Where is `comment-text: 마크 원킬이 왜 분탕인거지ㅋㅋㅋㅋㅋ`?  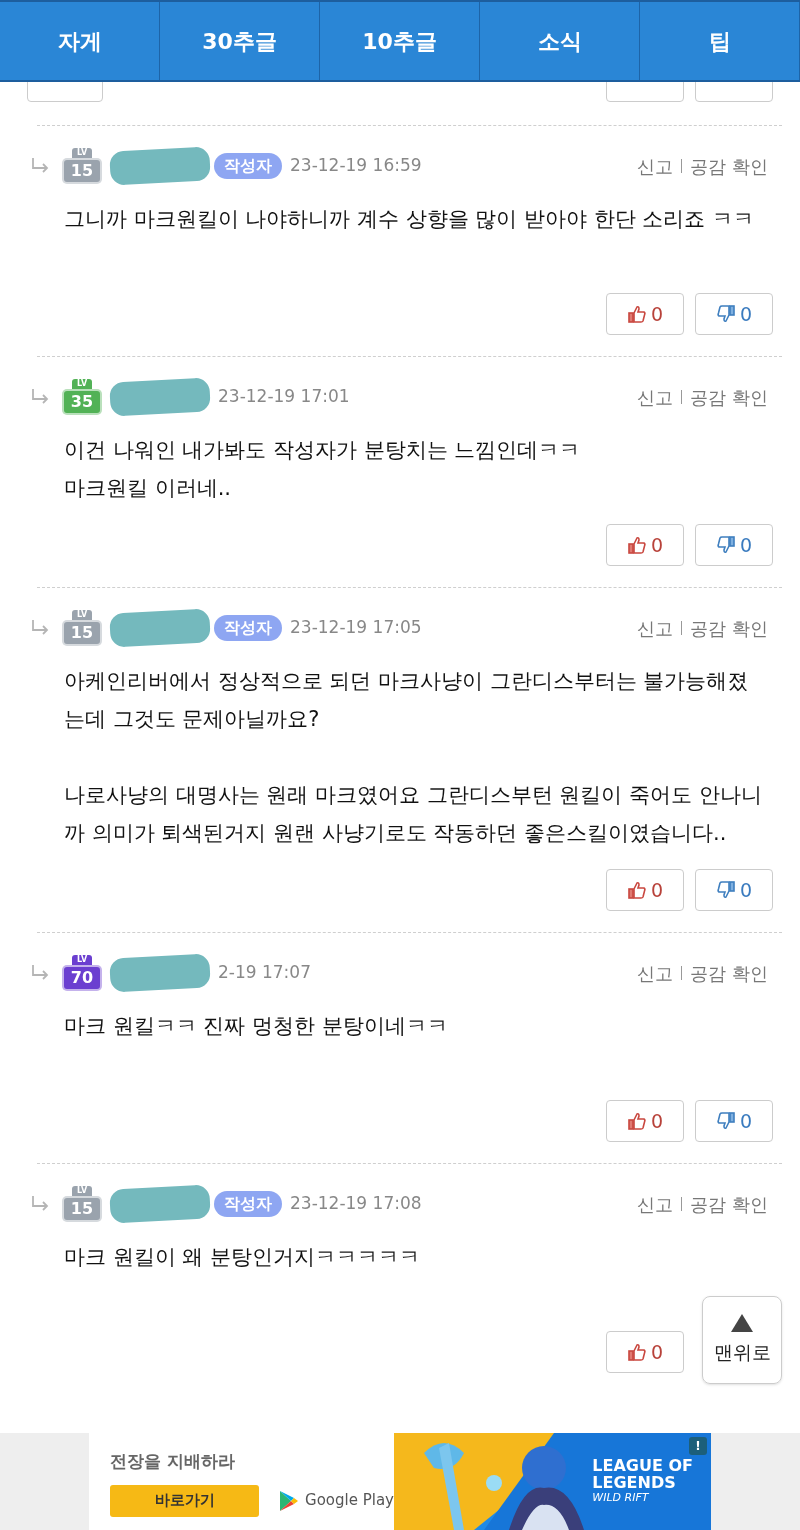
comment-text: 마크 원킬이 왜 분탕인거지ㅋㅋㅋㅋㅋ is located at coordinates (243, 1257).